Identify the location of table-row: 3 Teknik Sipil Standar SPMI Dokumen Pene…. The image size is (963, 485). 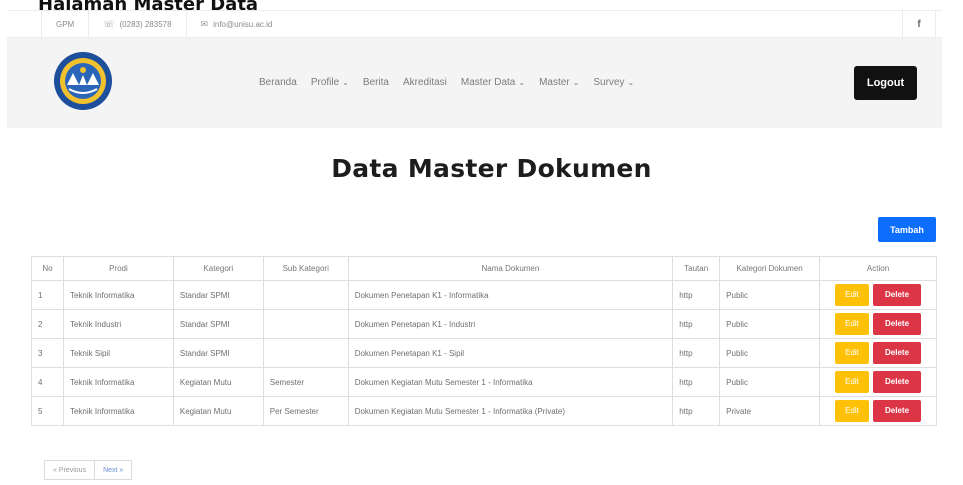
(484, 353).